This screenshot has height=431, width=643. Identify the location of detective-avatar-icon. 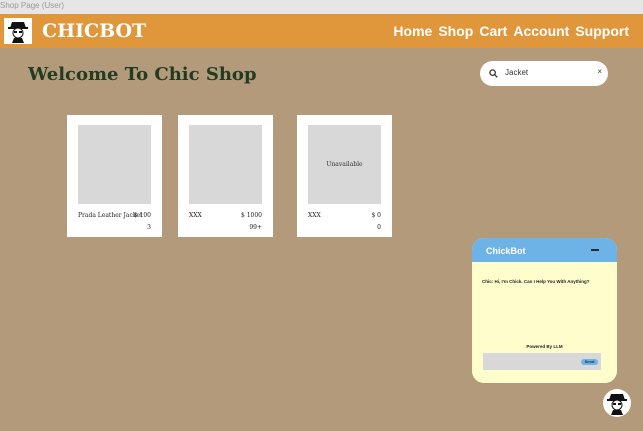
(18, 32).